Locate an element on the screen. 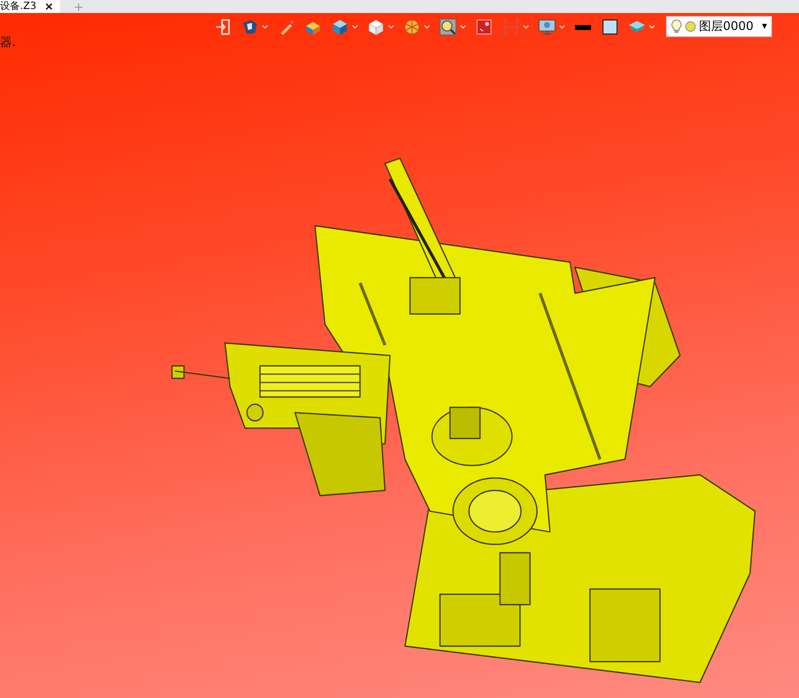  frame-icon is located at coordinates (484, 27).